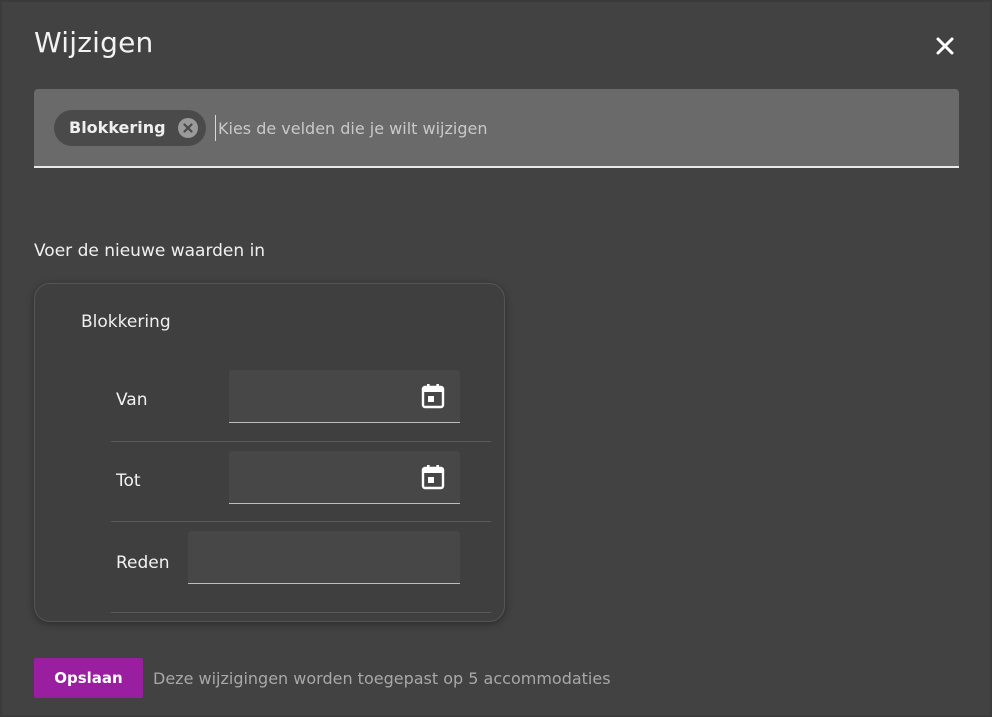 The height and width of the screenshot is (717, 992). I want to click on van-date-input, so click(344, 396).